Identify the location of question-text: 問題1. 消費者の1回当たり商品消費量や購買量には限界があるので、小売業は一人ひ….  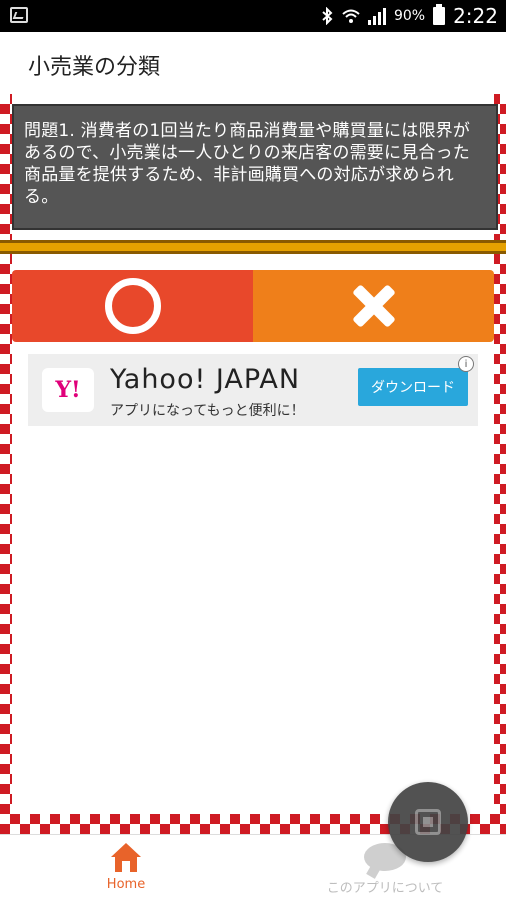
(247, 164).